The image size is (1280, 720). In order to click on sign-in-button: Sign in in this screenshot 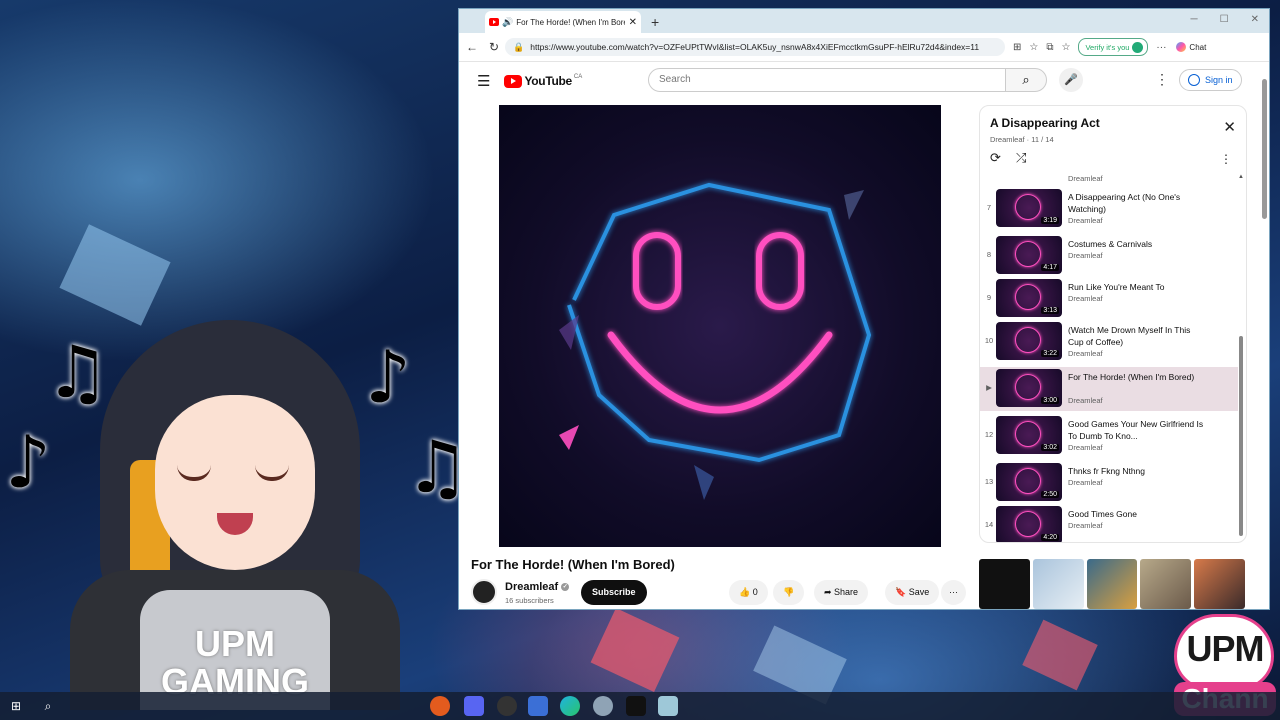, I will do `click(1210, 80)`.